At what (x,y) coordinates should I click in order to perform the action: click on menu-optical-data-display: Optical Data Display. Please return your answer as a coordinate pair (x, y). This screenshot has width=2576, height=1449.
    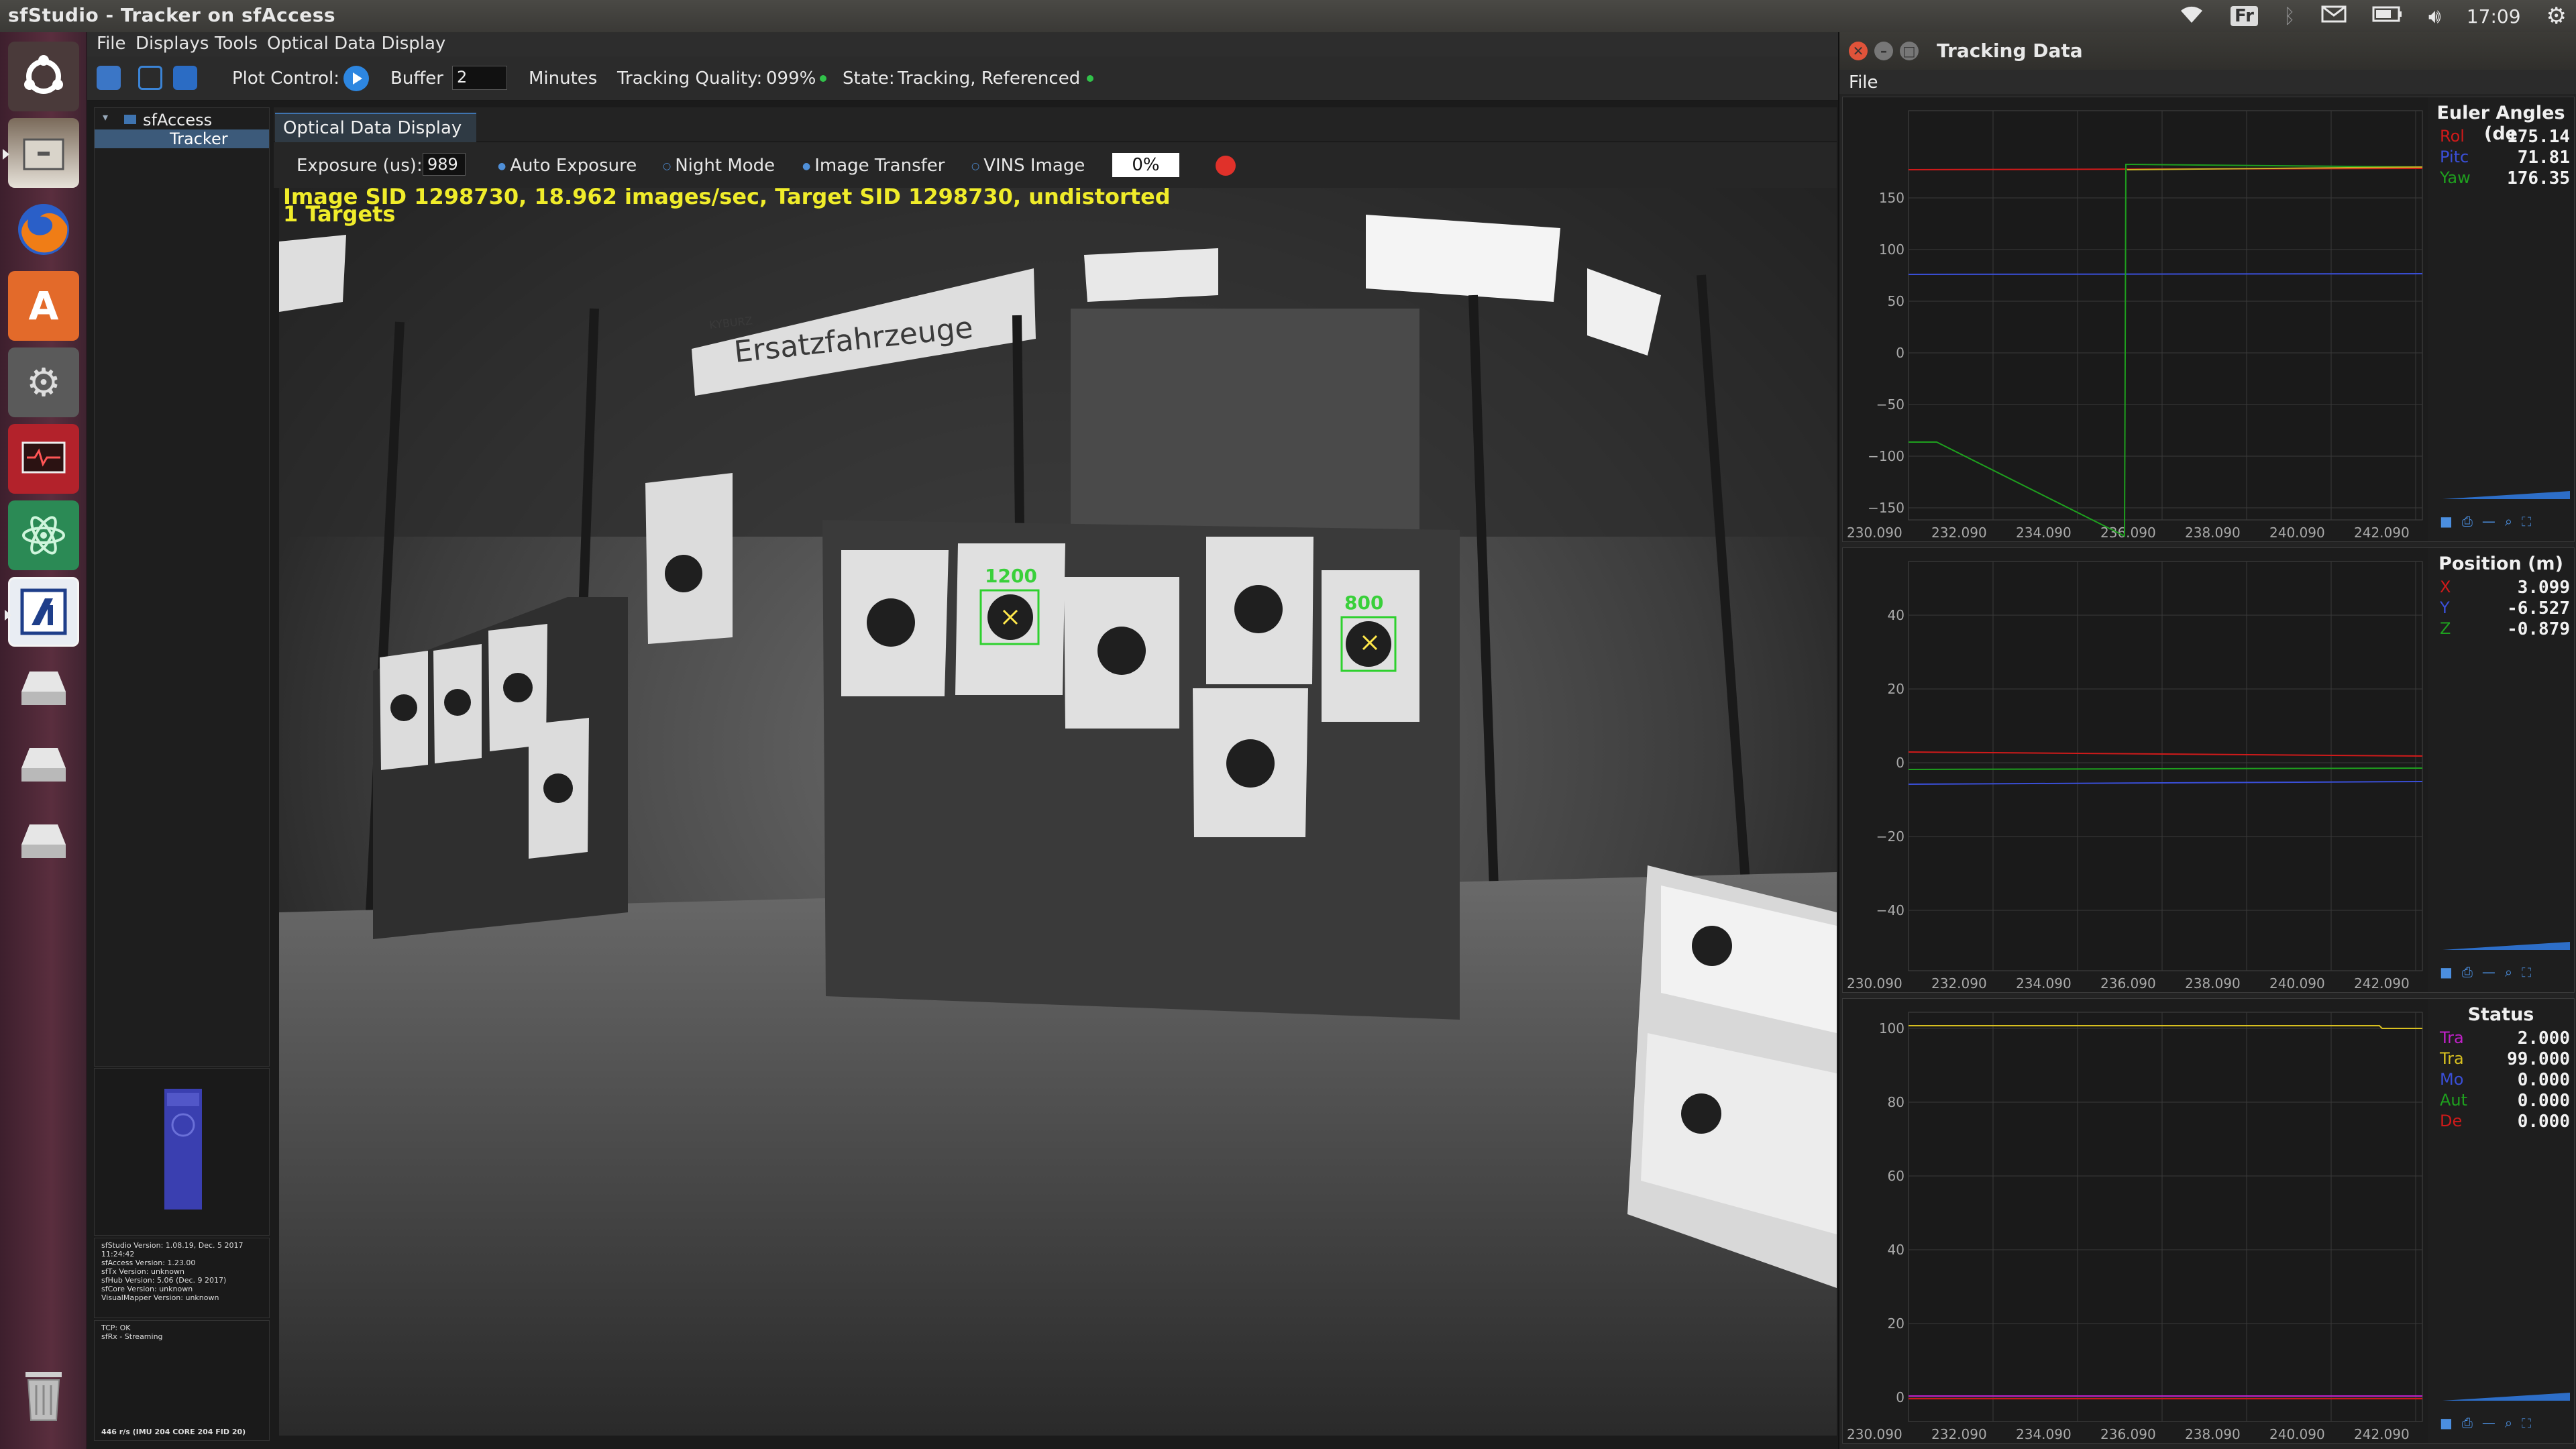
    Looking at the image, I should click on (356, 44).